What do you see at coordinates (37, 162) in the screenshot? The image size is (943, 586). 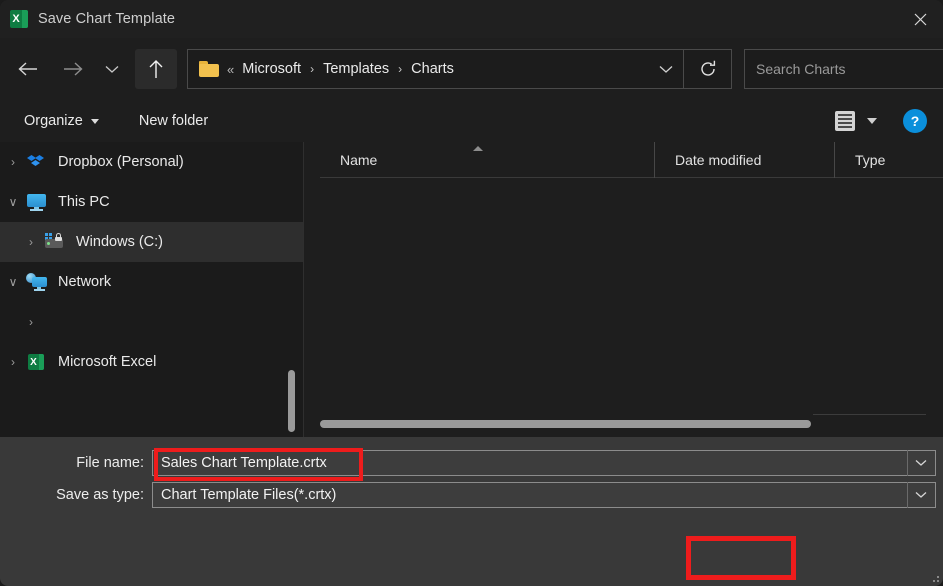 I see `dropbox-icon` at bounding box center [37, 162].